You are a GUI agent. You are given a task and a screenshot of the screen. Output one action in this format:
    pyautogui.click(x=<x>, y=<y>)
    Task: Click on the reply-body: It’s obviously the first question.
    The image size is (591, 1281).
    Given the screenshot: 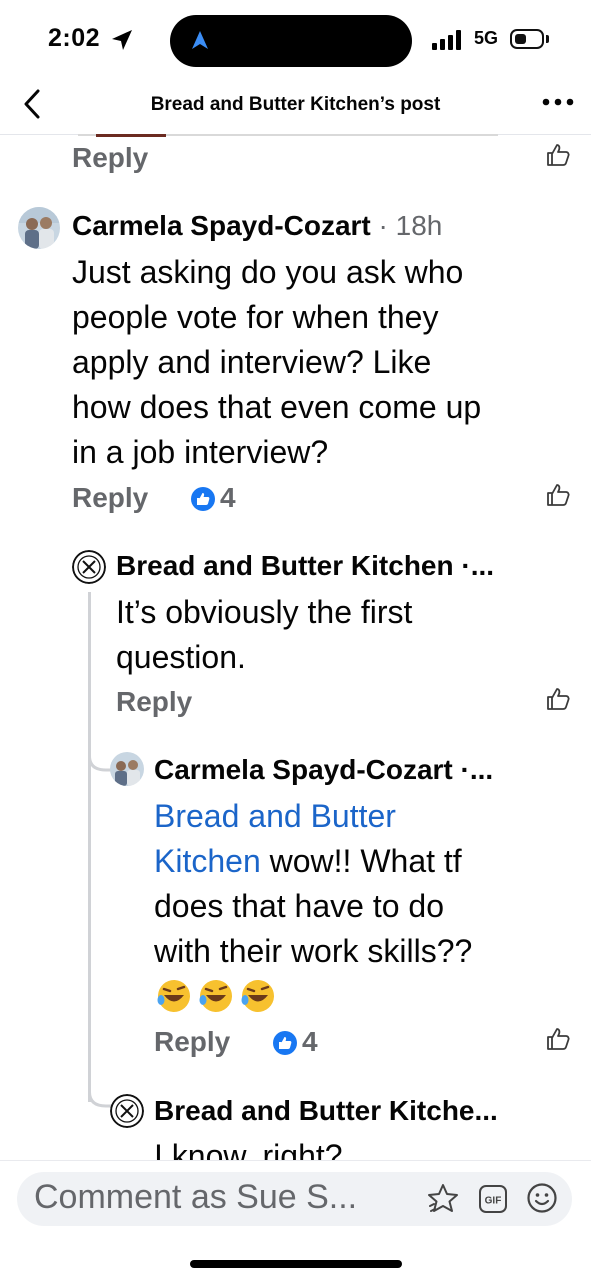 What is the action you would take?
    pyautogui.click(x=346, y=635)
    